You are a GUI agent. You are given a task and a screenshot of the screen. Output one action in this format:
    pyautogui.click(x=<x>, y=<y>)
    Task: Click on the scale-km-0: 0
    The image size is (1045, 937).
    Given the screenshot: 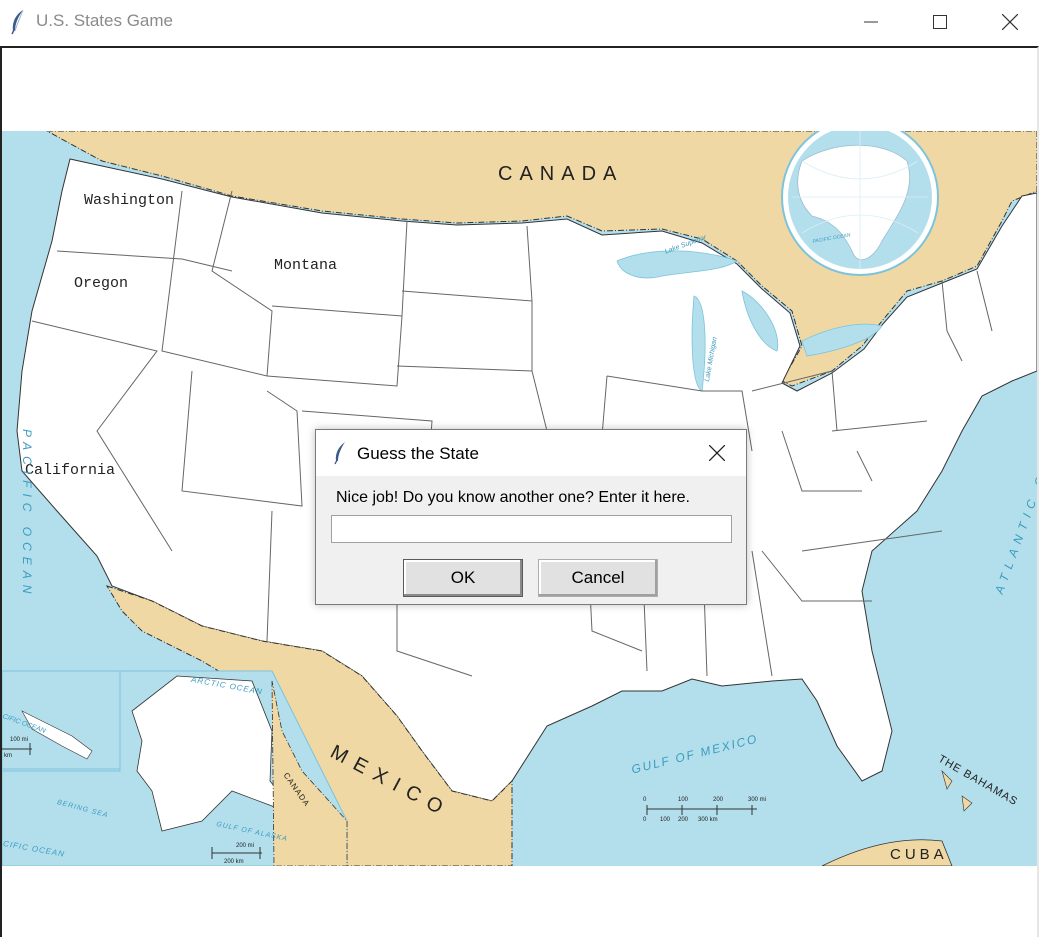 What is the action you would take?
    pyautogui.click(x=645, y=820)
    